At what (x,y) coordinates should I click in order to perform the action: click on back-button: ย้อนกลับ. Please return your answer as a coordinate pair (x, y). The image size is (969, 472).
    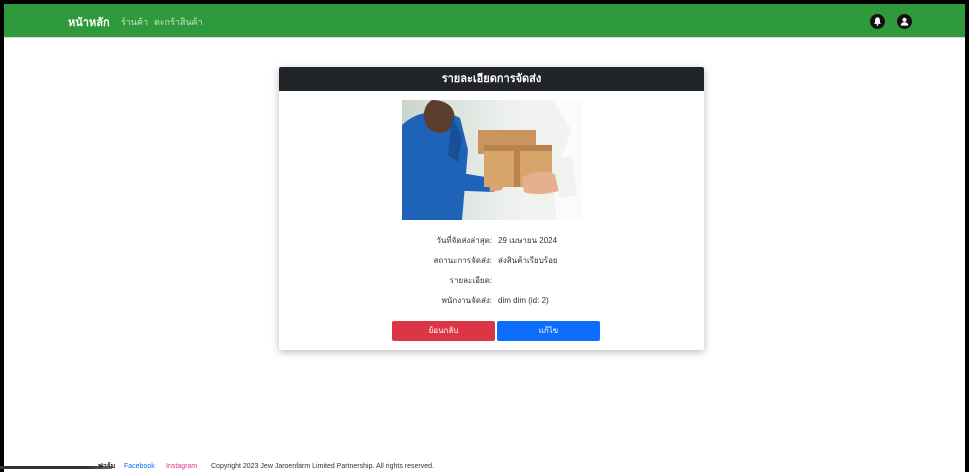
    Looking at the image, I should click on (443, 331).